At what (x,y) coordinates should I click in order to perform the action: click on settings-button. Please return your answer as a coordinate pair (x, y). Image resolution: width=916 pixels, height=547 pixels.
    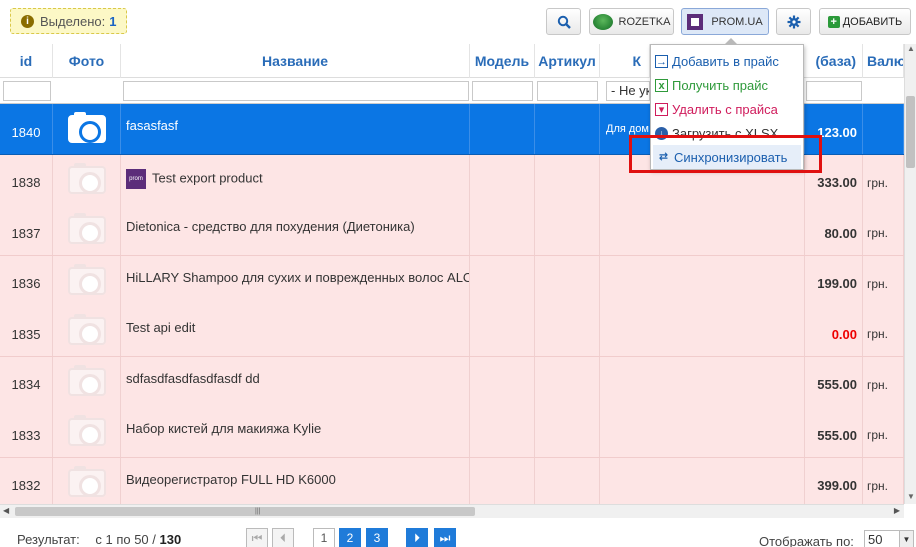
    Looking at the image, I should click on (793, 21).